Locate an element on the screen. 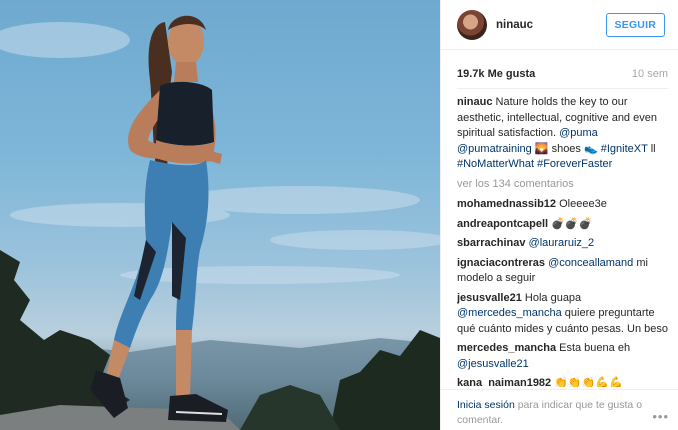 The width and height of the screenshot is (678, 430). avatar is located at coordinates (472, 24).